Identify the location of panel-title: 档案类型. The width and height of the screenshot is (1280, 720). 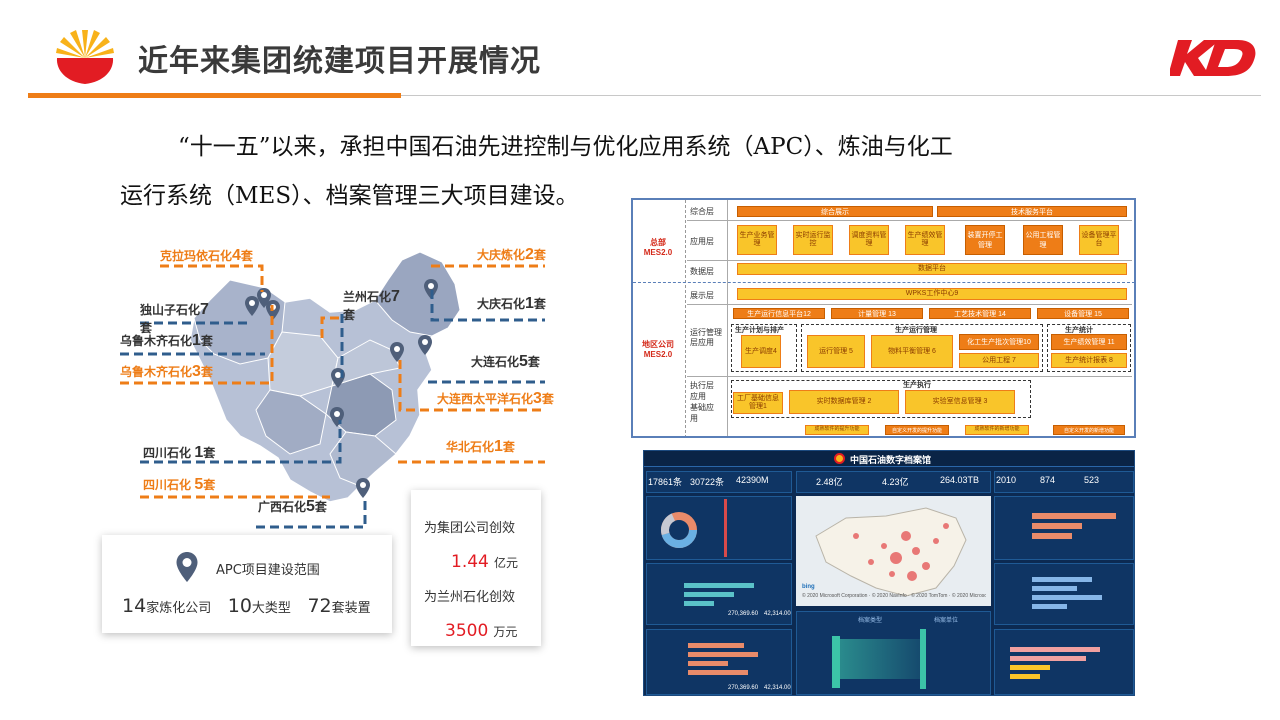
(870, 621).